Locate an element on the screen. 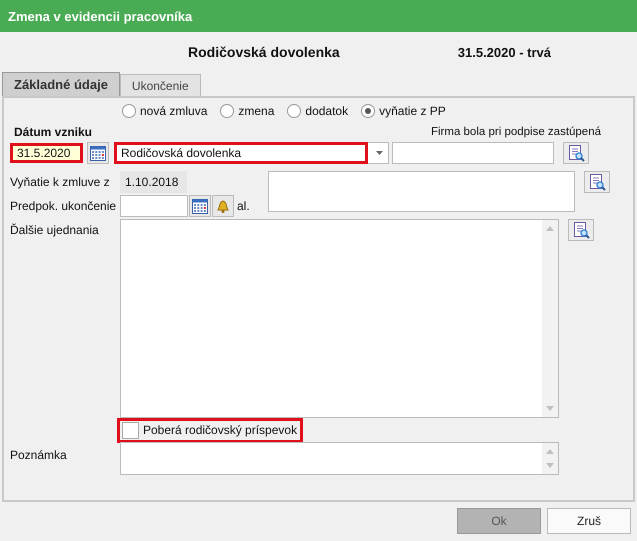 This screenshot has width=637, height=541. field-label: Ďalšie ujednania is located at coordinates (55, 229).